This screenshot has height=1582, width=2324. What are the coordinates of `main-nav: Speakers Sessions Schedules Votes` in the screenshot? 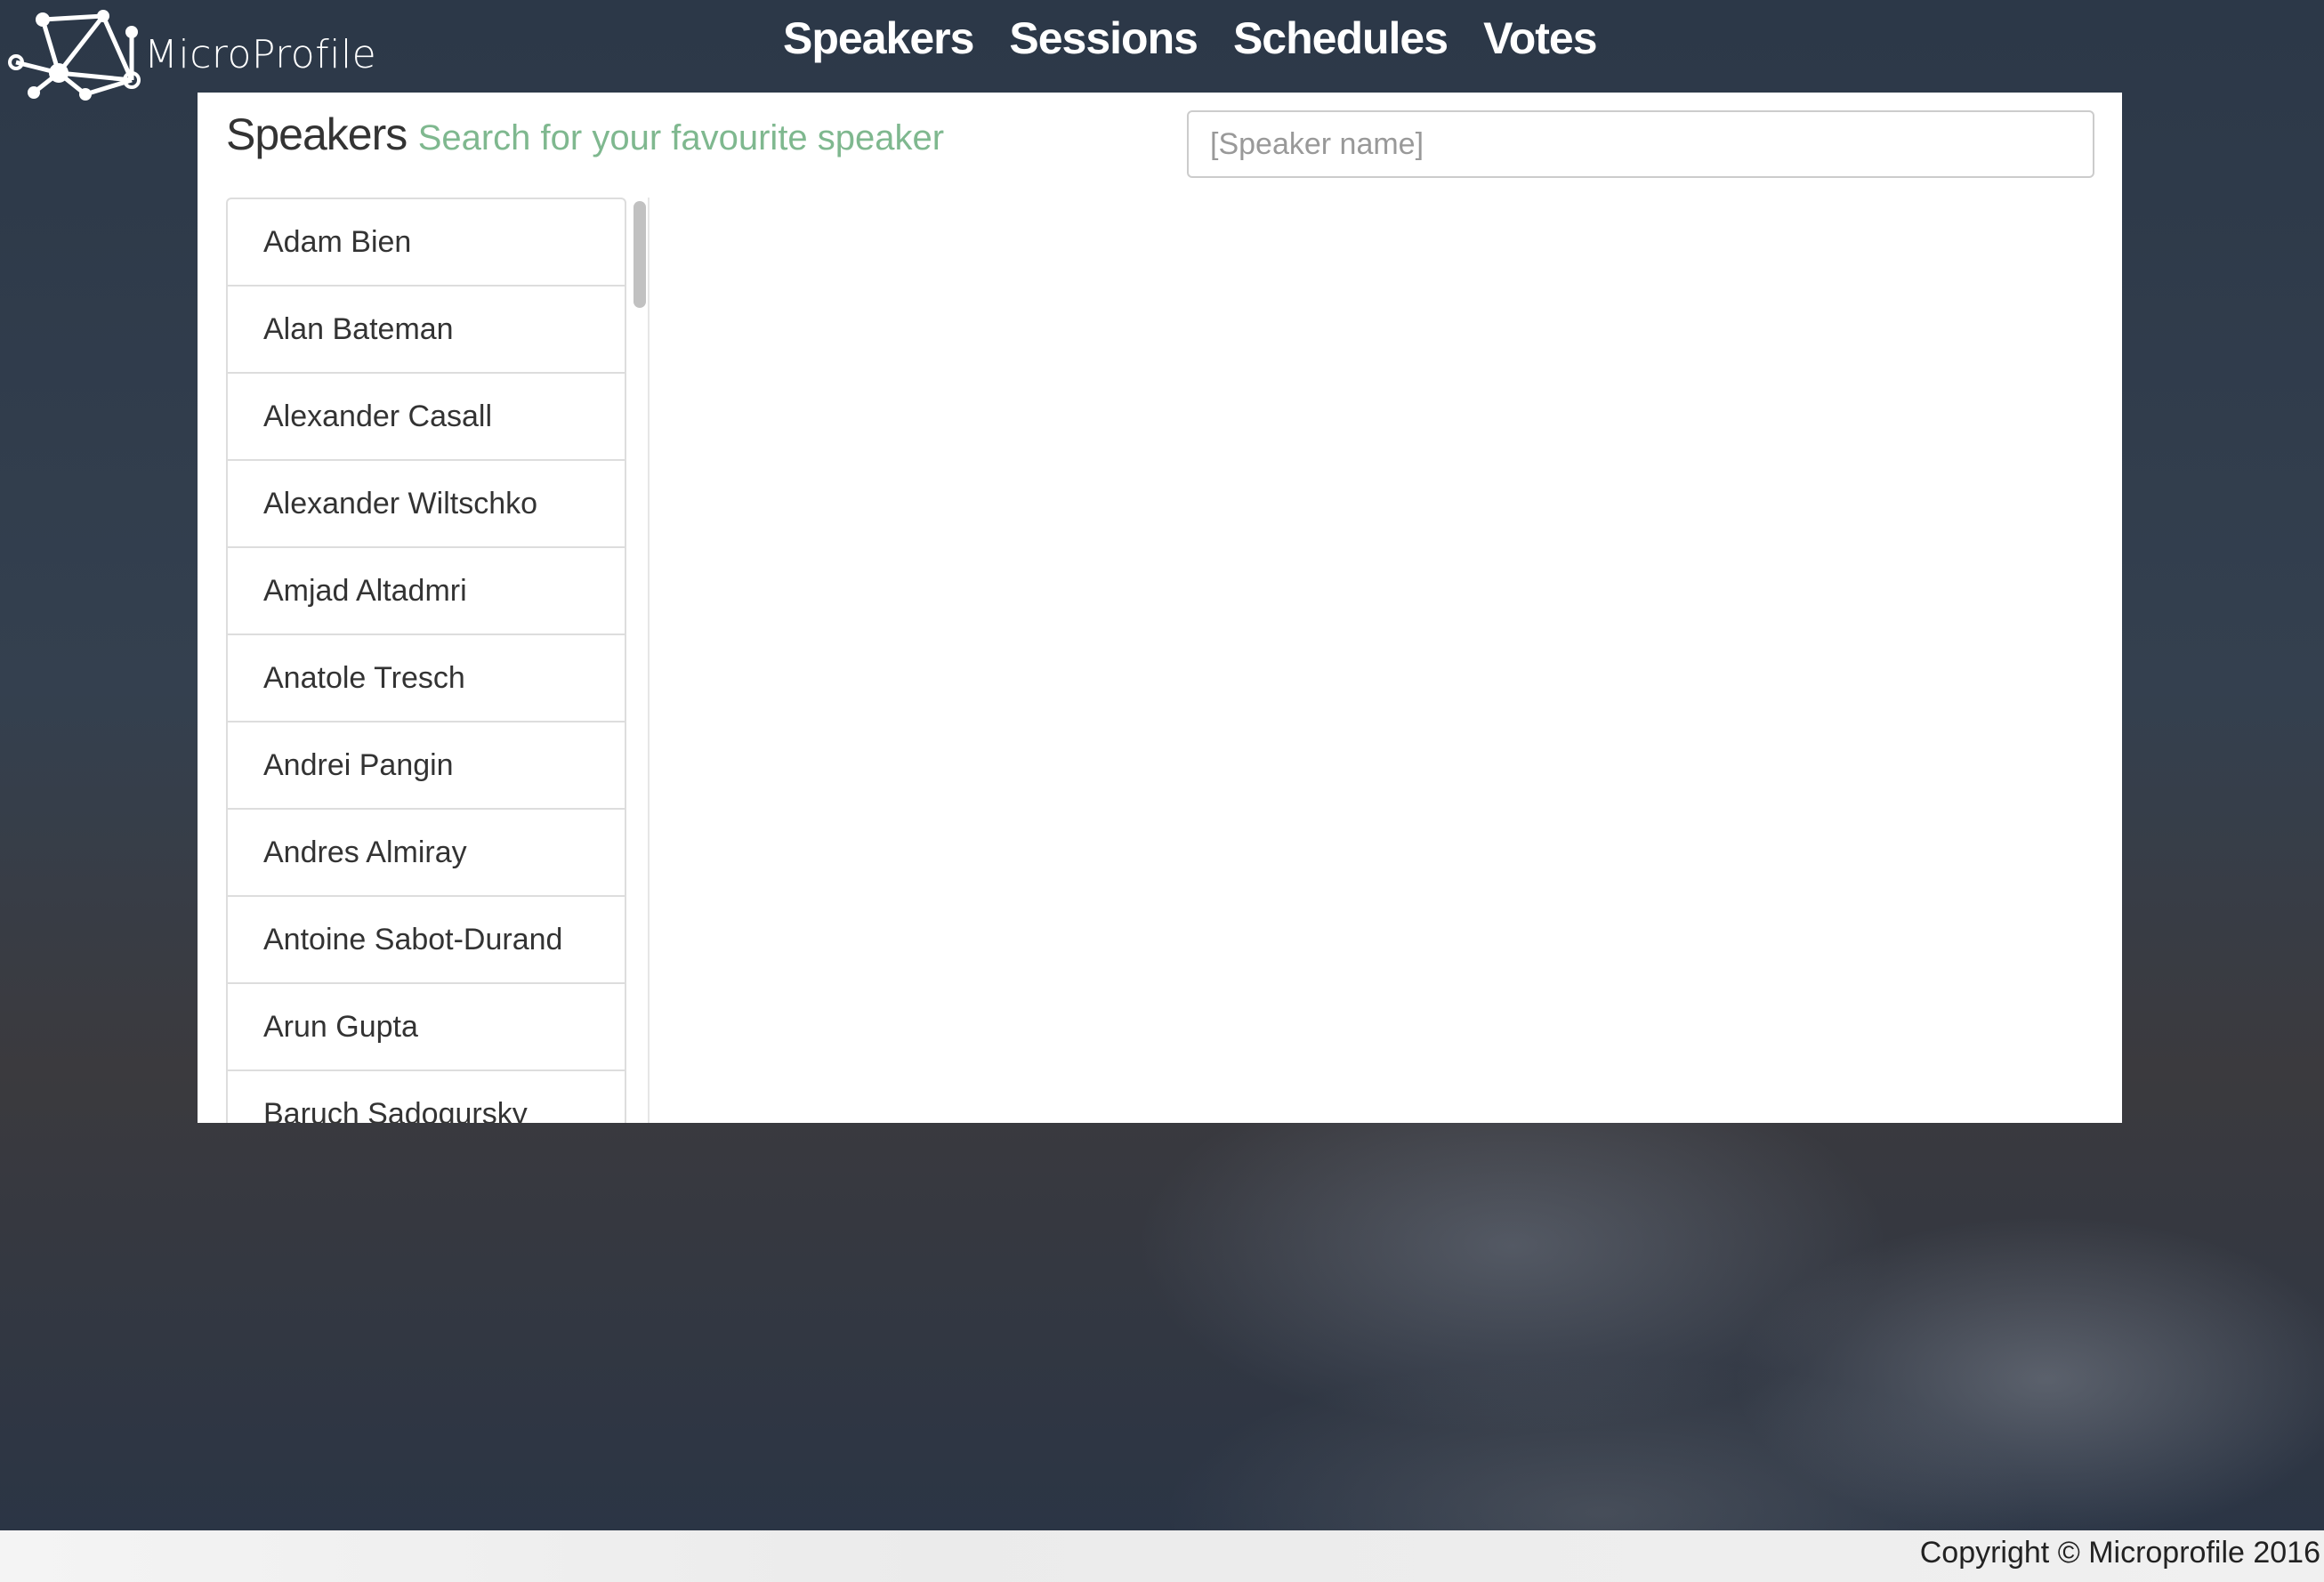 It's located at (1190, 38).